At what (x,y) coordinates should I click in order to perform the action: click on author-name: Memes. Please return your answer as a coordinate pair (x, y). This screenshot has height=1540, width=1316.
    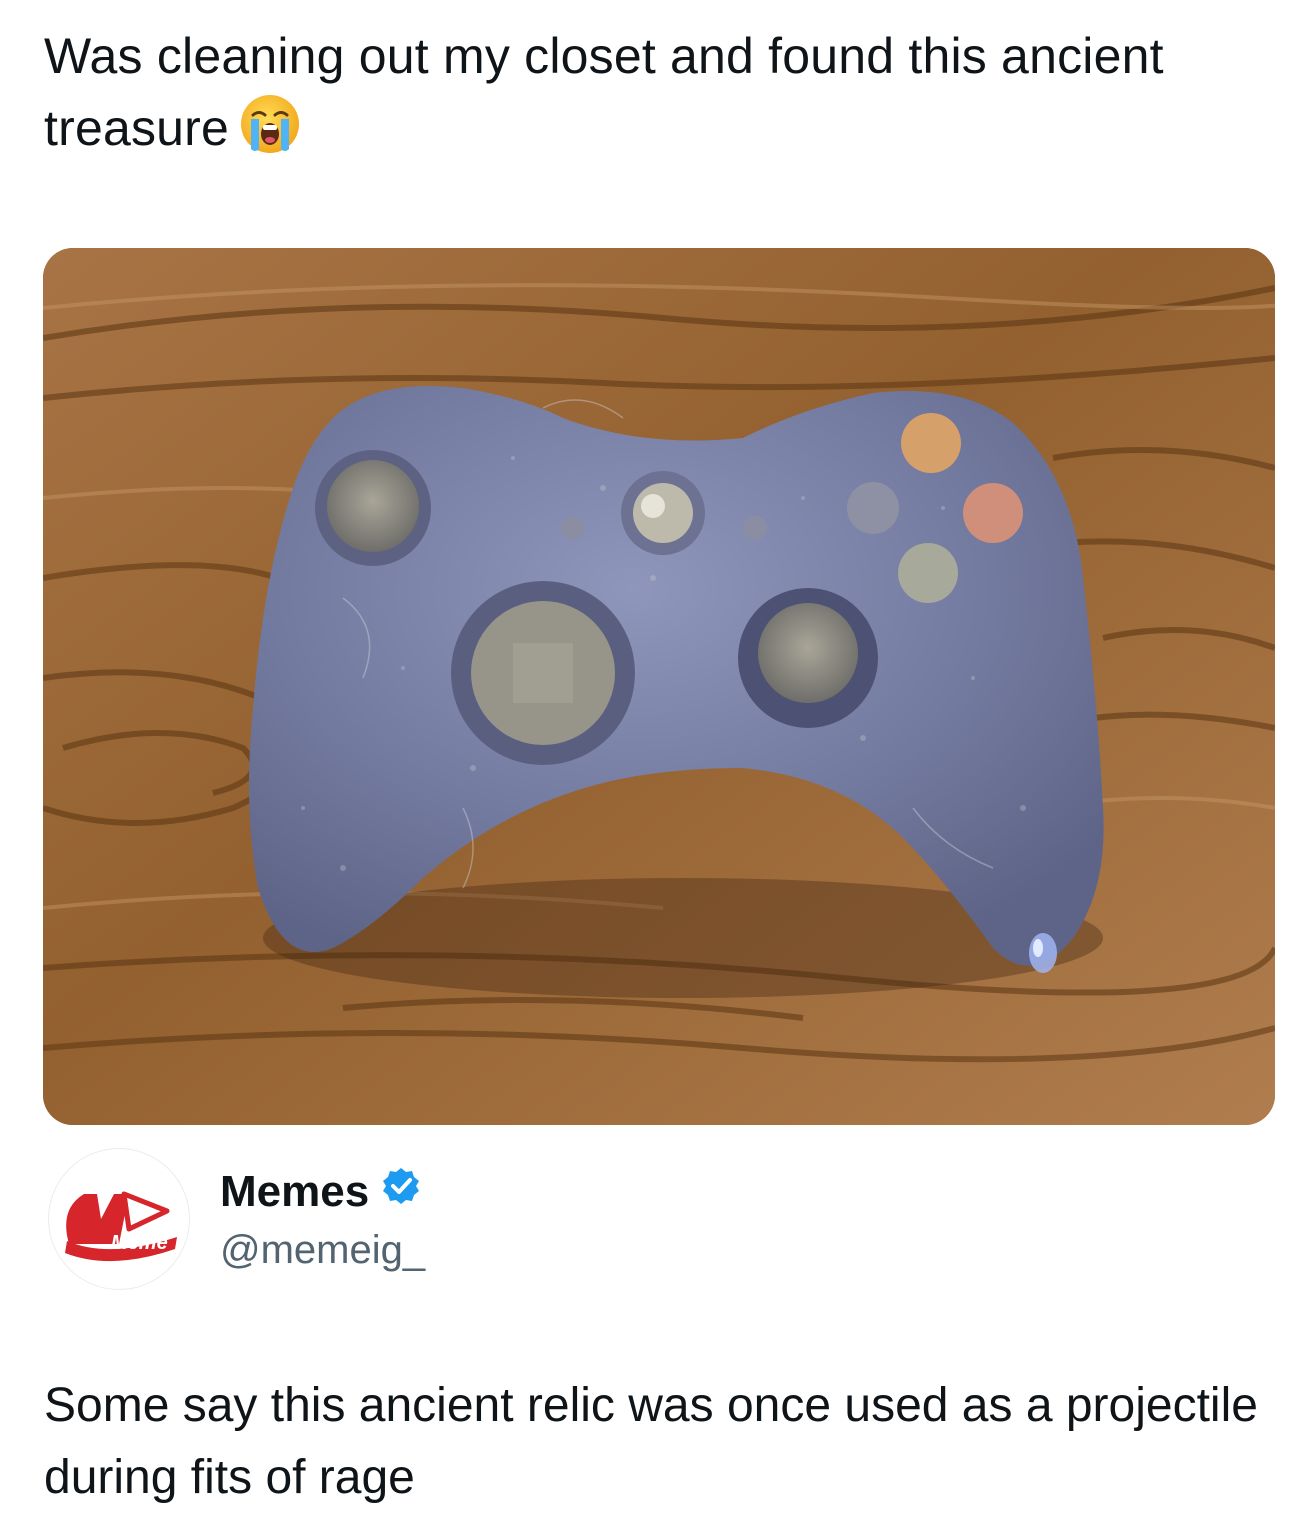
    Looking at the image, I should click on (320, 1192).